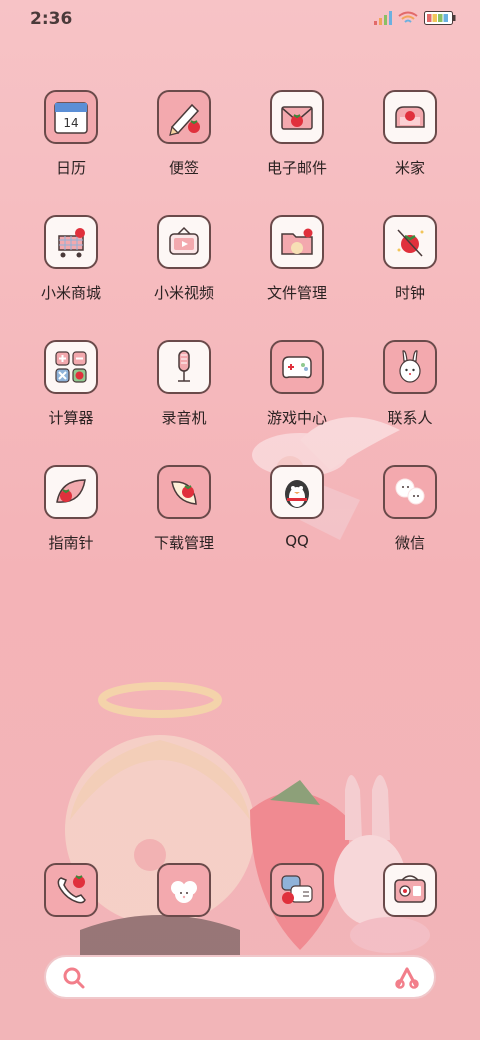 This screenshot has height=1040, width=480. What do you see at coordinates (410, 395) in the screenshot?
I see `app-contacts: 联系人` at bounding box center [410, 395].